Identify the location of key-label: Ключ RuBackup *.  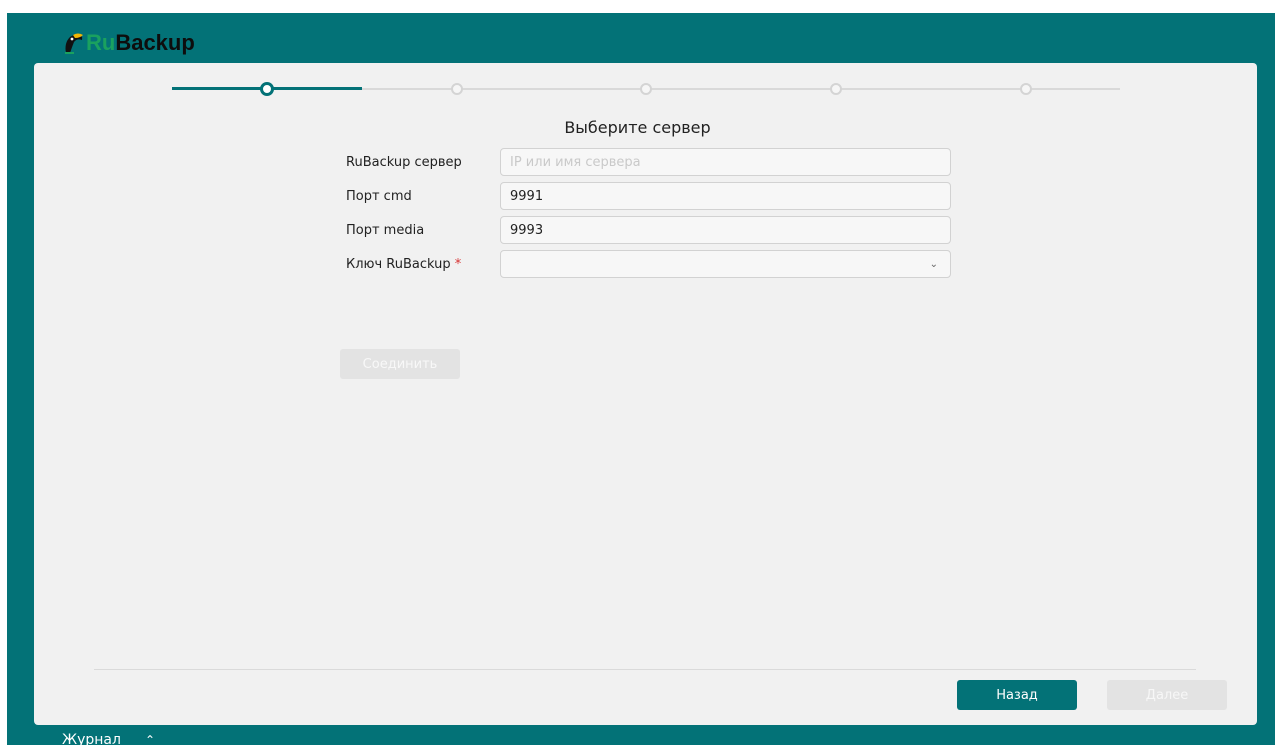
(403, 264).